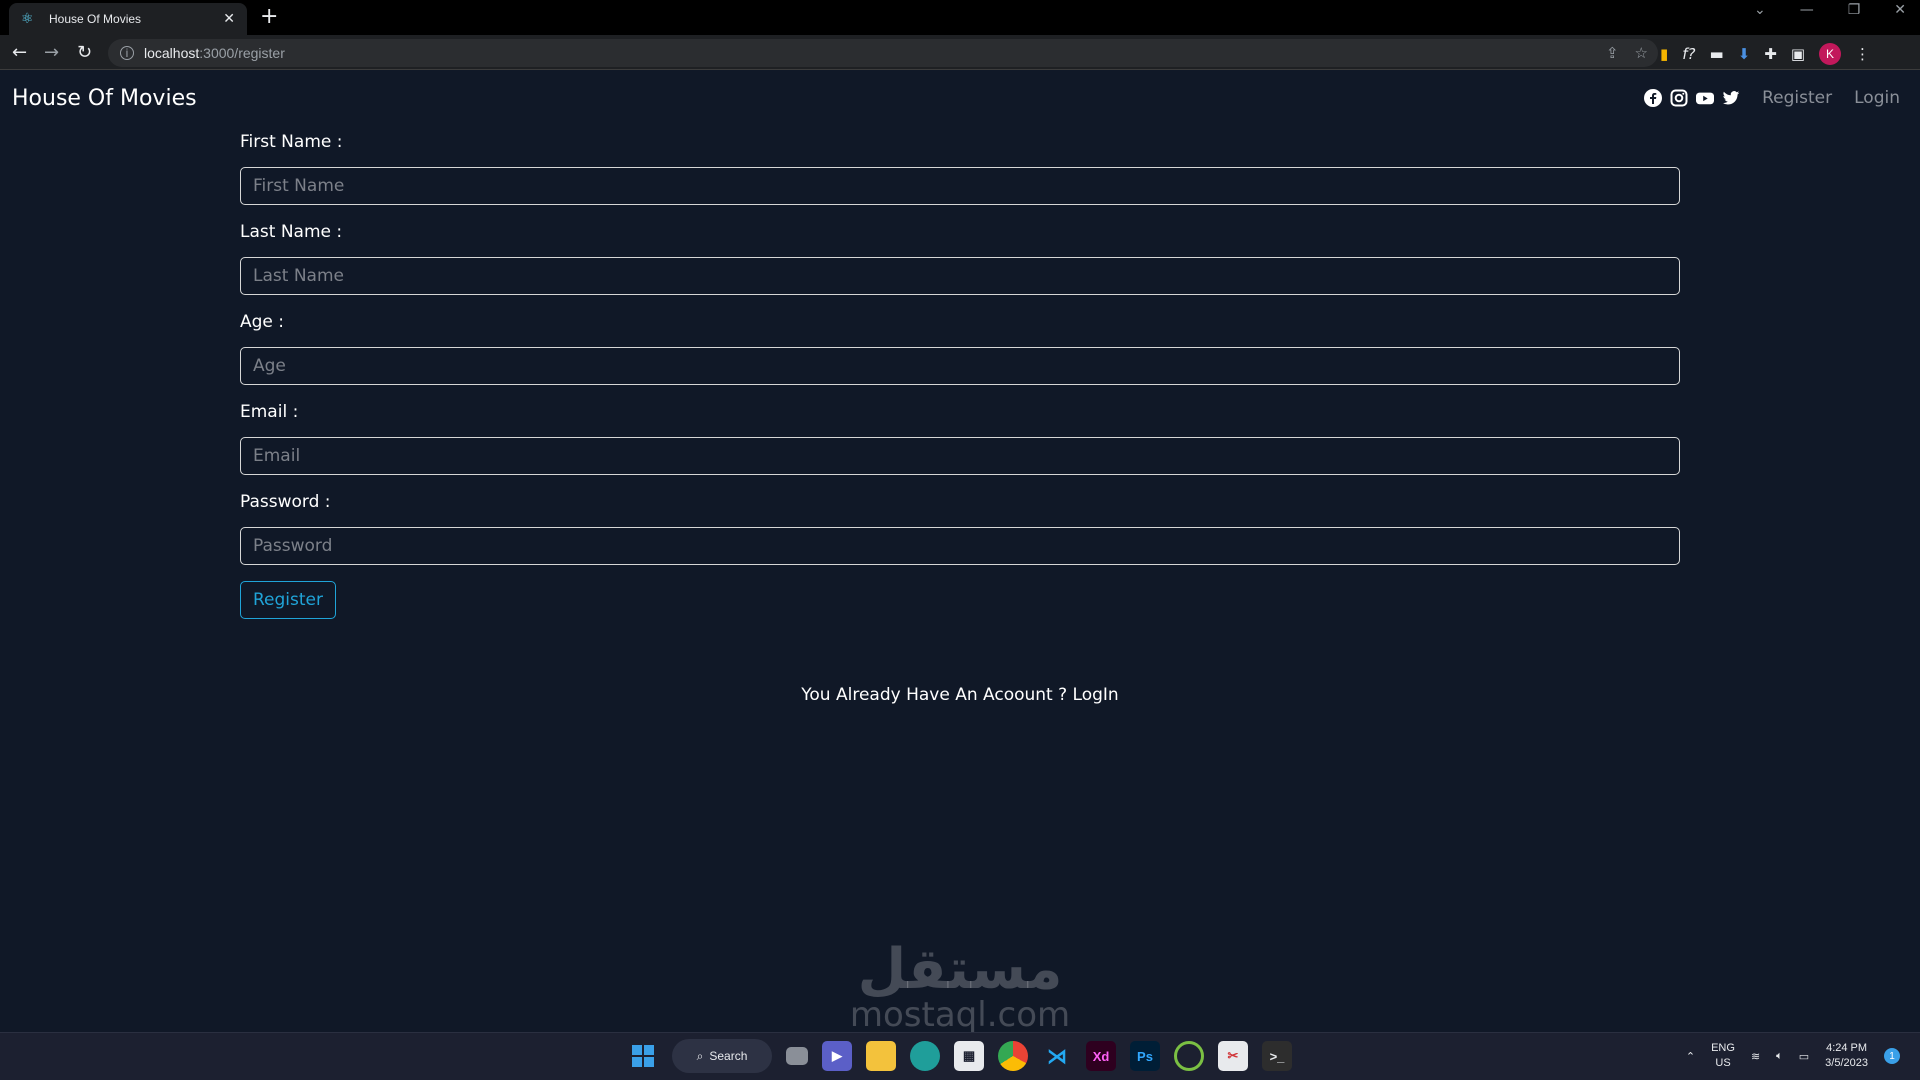 The image size is (1920, 1080). I want to click on reload-icon: ↻, so click(84, 52).